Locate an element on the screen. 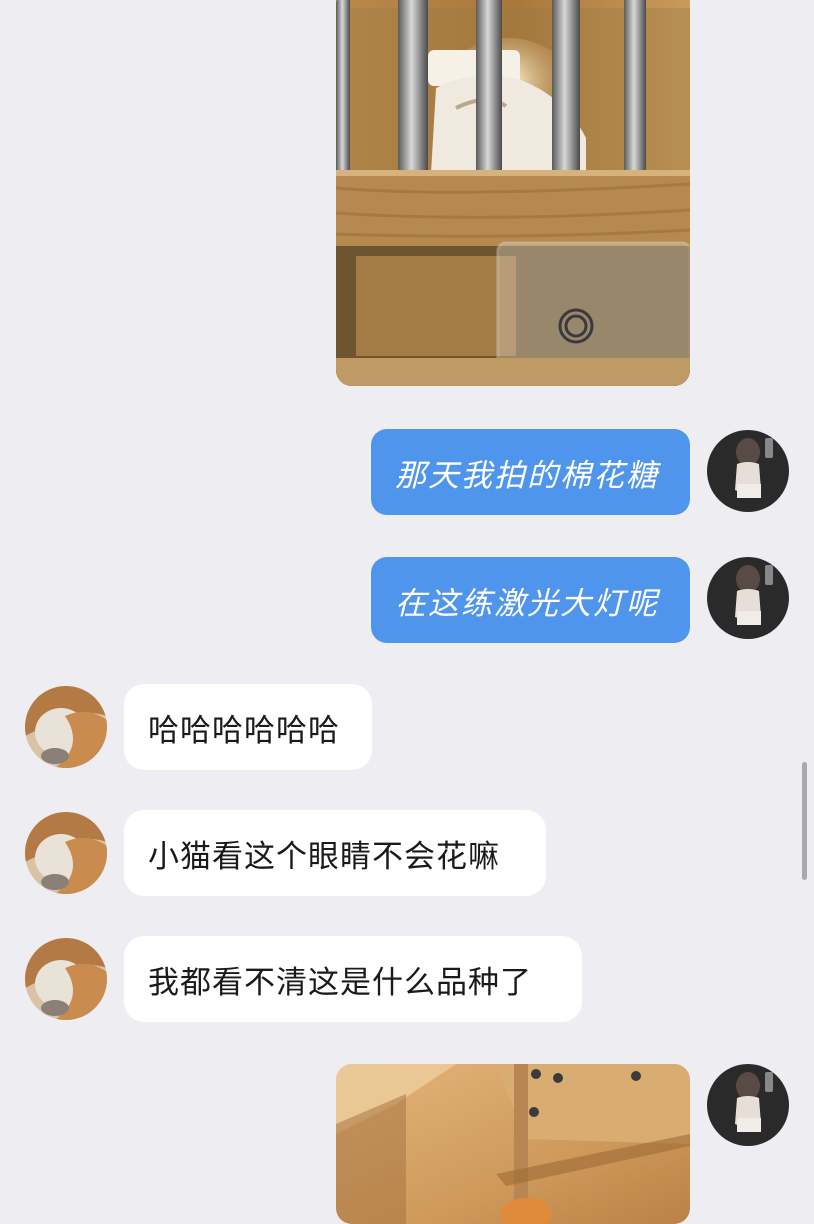 The height and width of the screenshot is (1224, 814). incoming-message-bubble: 我都看不清这是什么品种了 is located at coordinates (353, 979).